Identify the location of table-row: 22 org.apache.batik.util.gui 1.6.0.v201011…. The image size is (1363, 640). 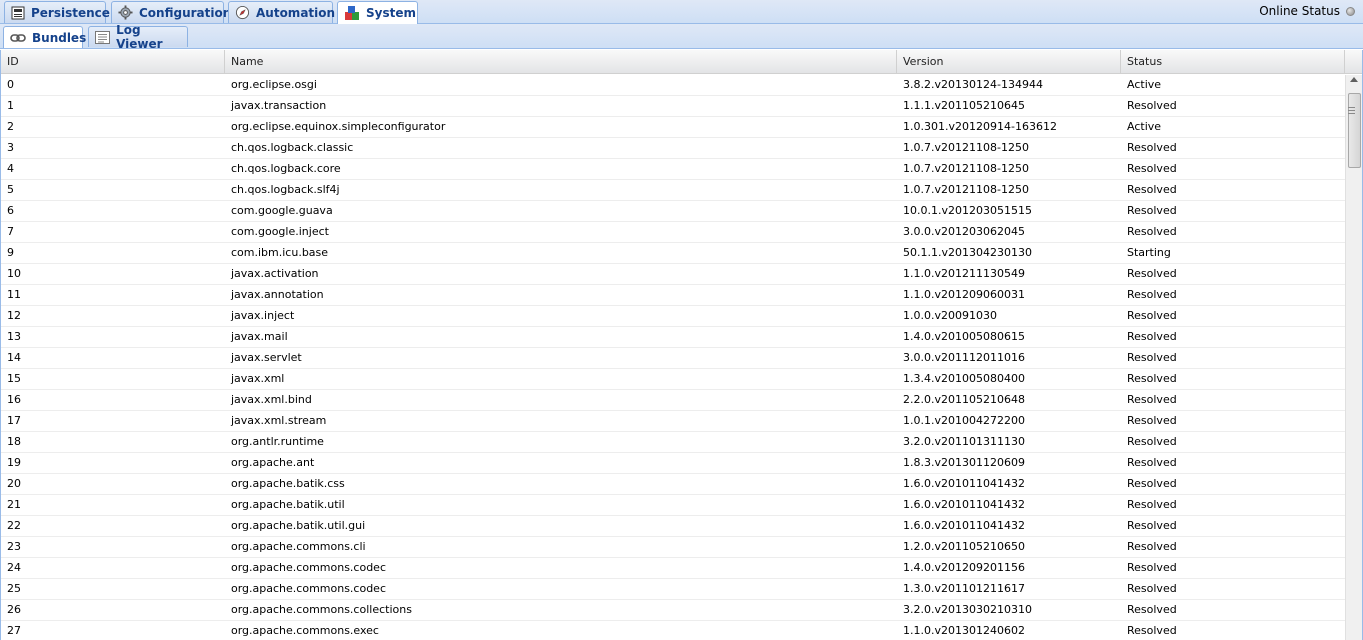
(673, 526).